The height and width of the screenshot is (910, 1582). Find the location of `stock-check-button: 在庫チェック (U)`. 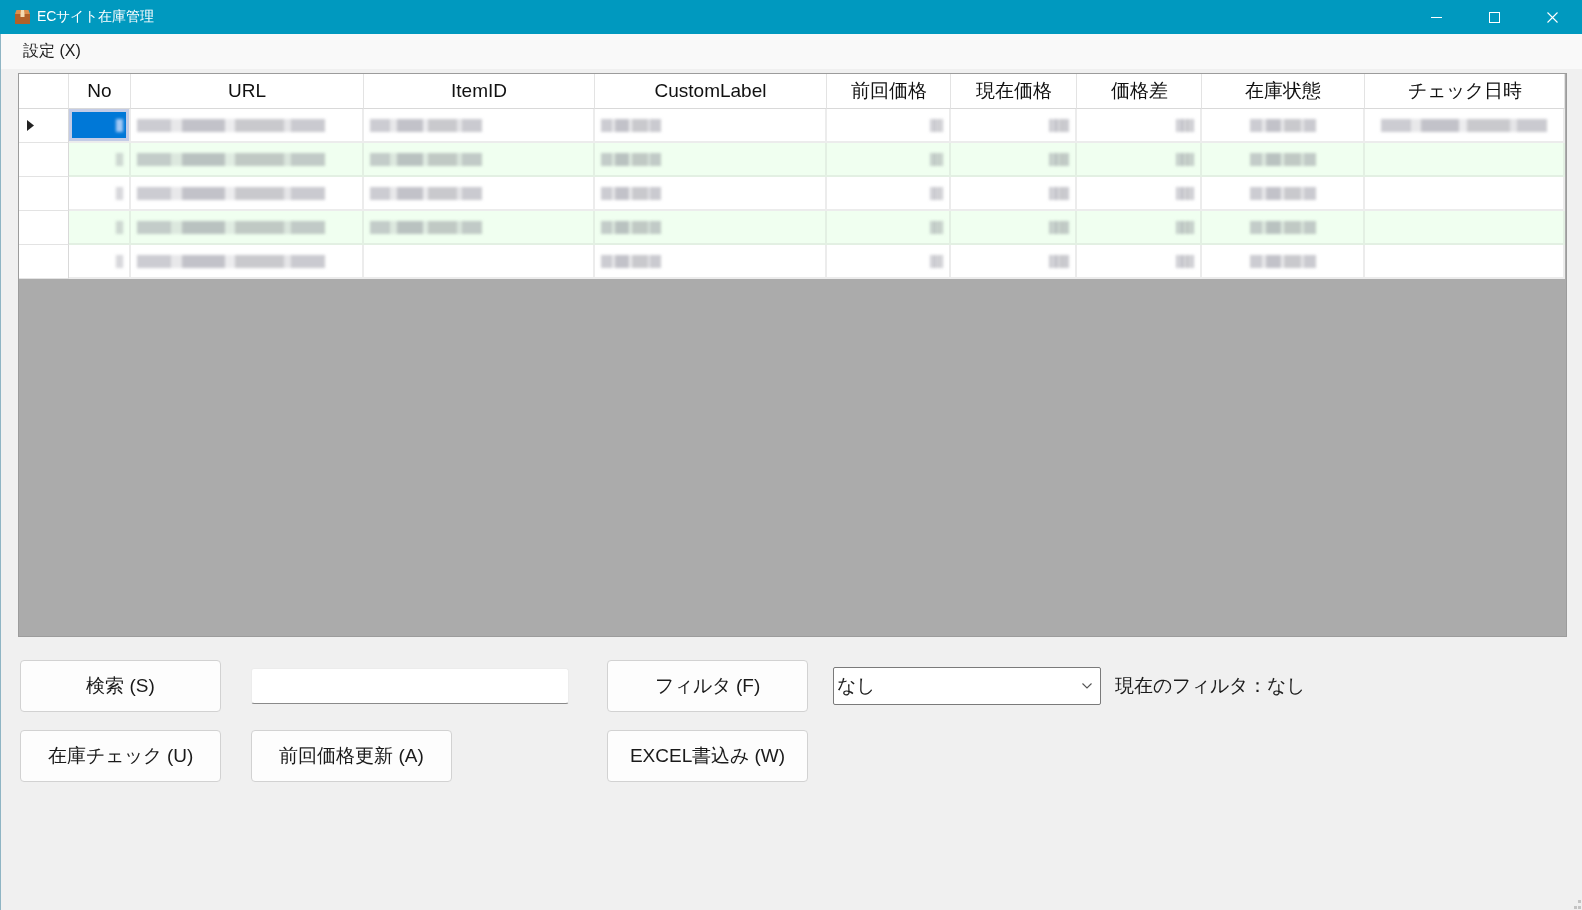

stock-check-button: 在庫チェック (U) is located at coordinates (120, 756).